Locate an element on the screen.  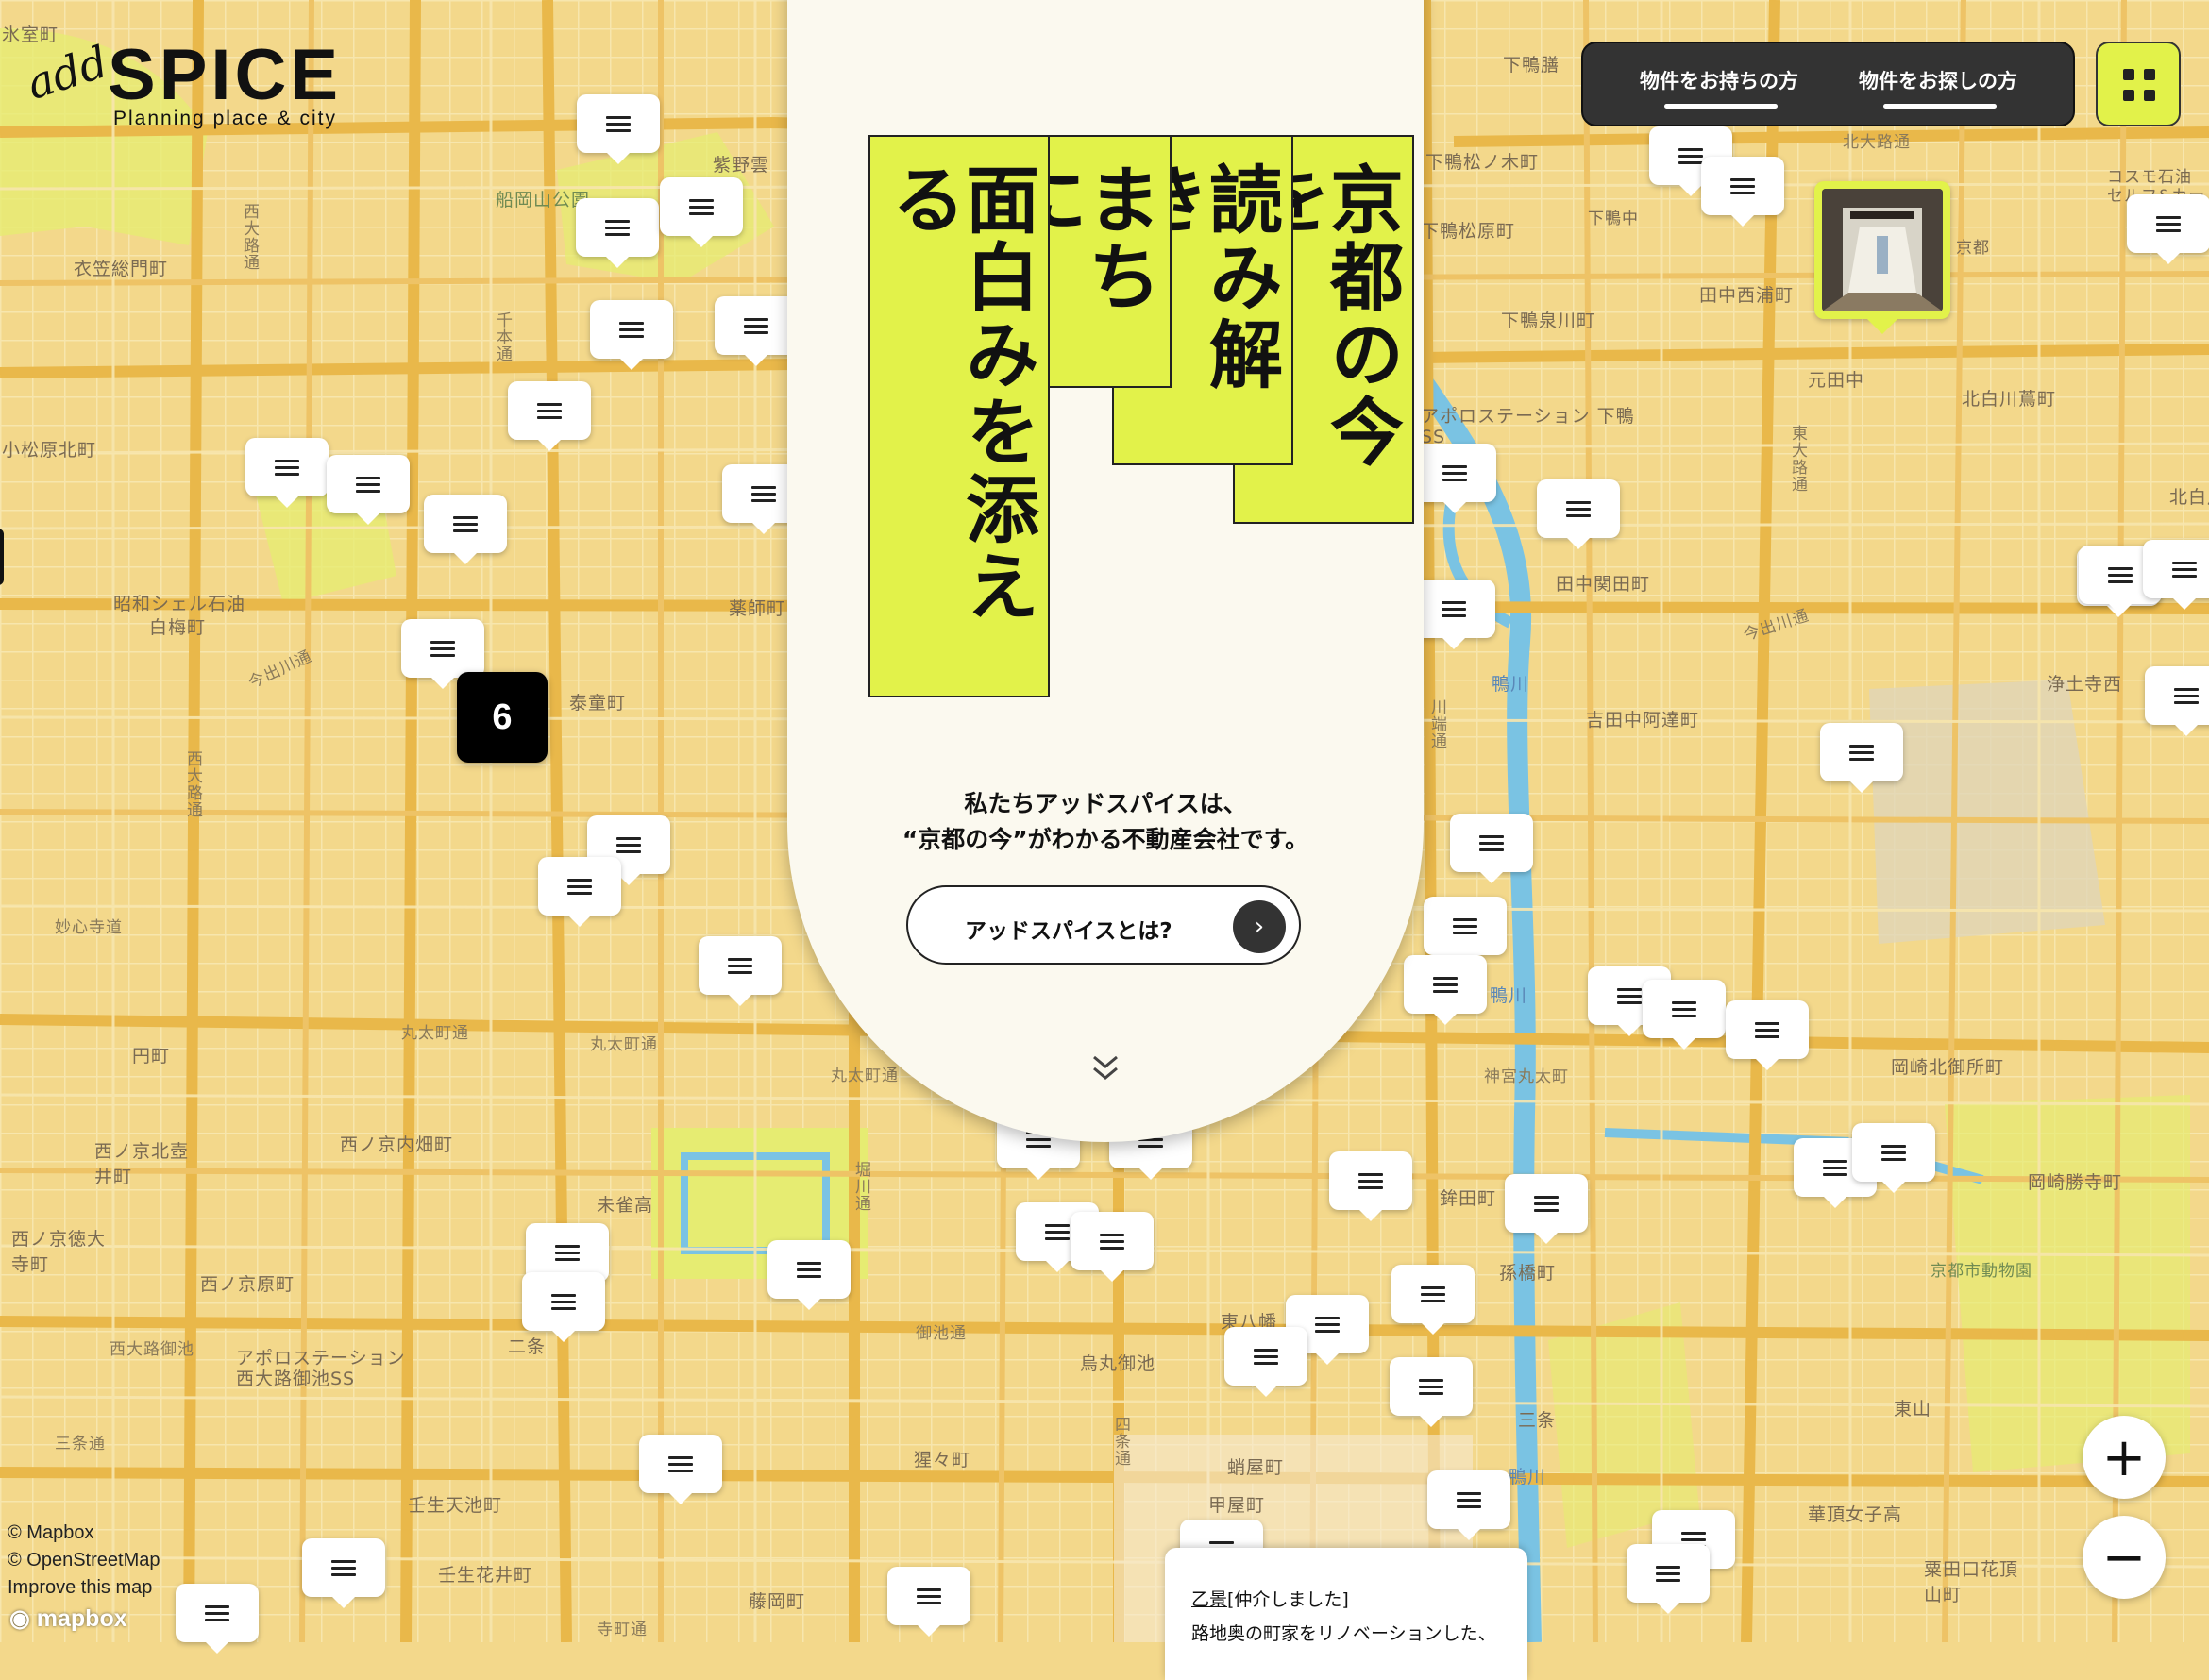
attribution-osm: © OpenStreetMap is located at coordinates (84, 1560).